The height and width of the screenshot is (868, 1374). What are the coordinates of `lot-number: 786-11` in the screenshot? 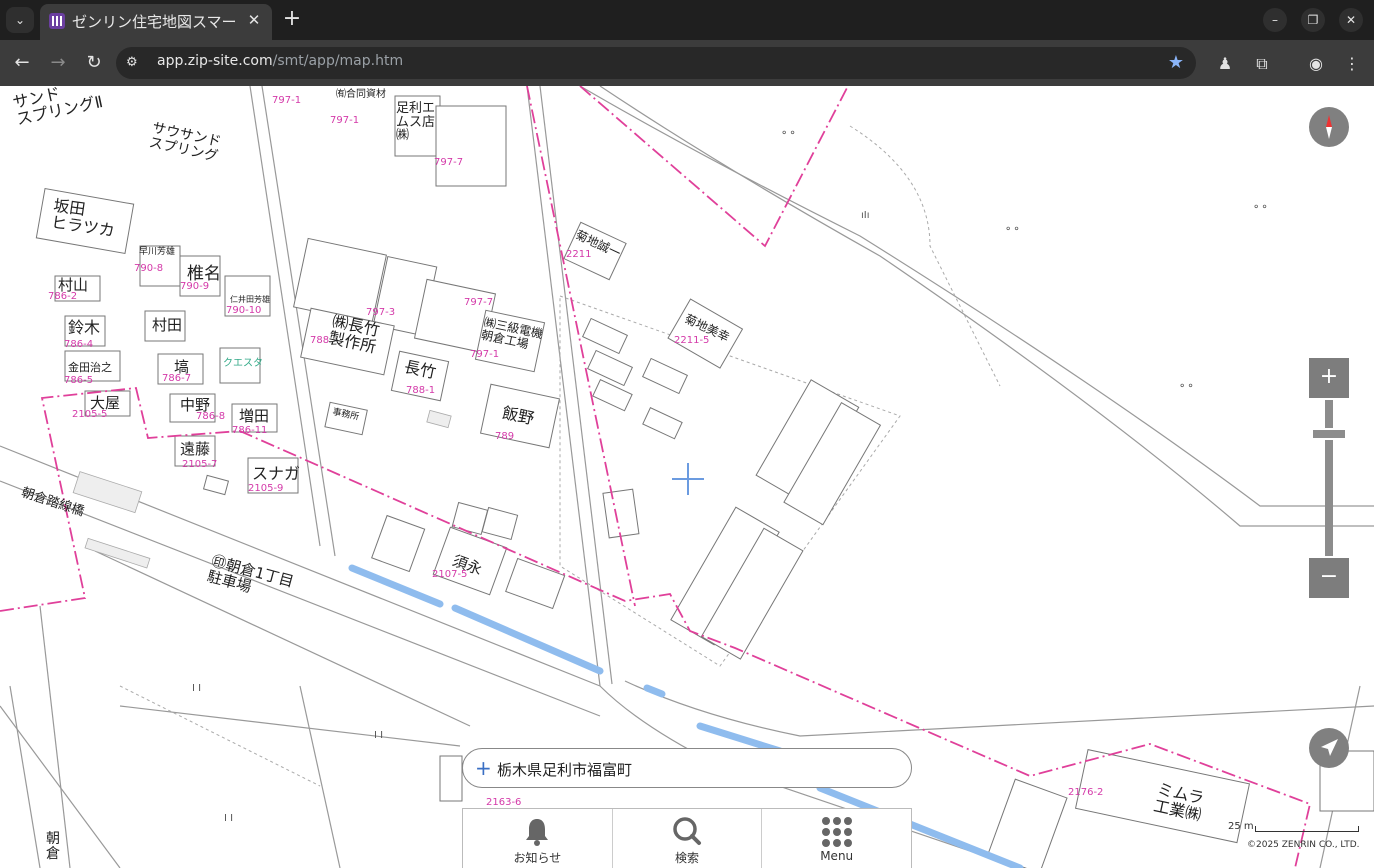 It's located at (250, 430).